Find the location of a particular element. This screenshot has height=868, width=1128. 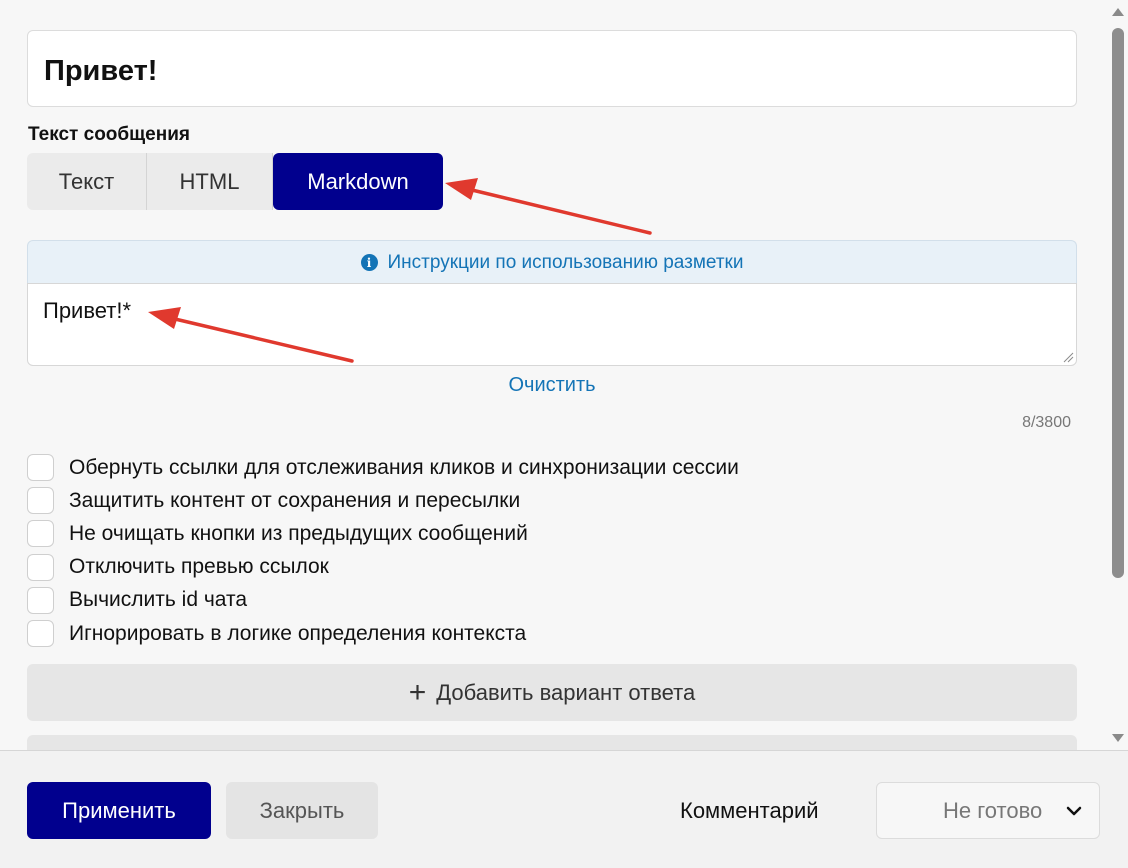

status-value: Не готово is located at coordinates (993, 810).